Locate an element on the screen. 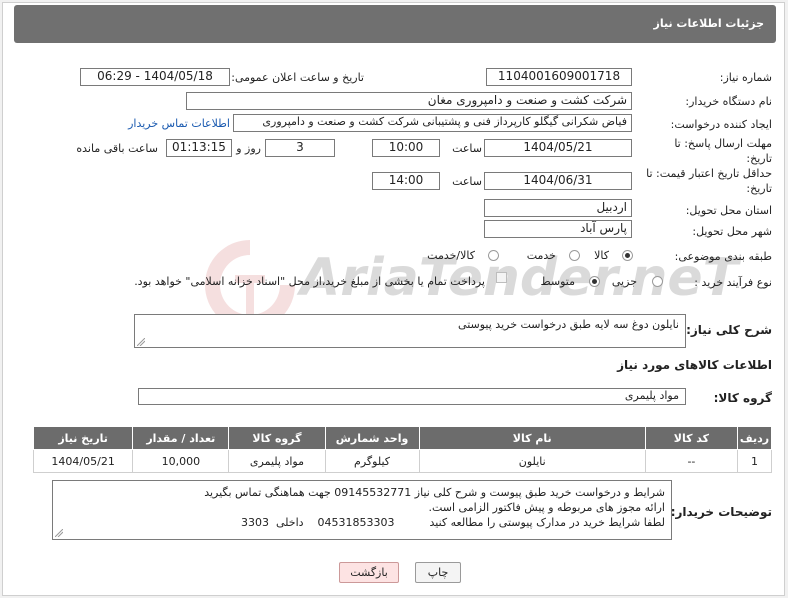 Image resolution: width=788 pixels, height=598 pixels. print-button: چاپ is located at coordinates (438, 572).